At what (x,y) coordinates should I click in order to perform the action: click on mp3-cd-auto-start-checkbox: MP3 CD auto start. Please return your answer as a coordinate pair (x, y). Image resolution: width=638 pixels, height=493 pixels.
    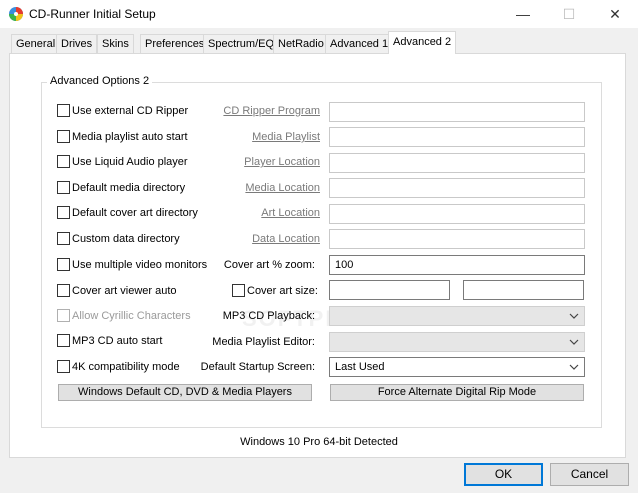
    Looking at the image, I should click on (109, 340).